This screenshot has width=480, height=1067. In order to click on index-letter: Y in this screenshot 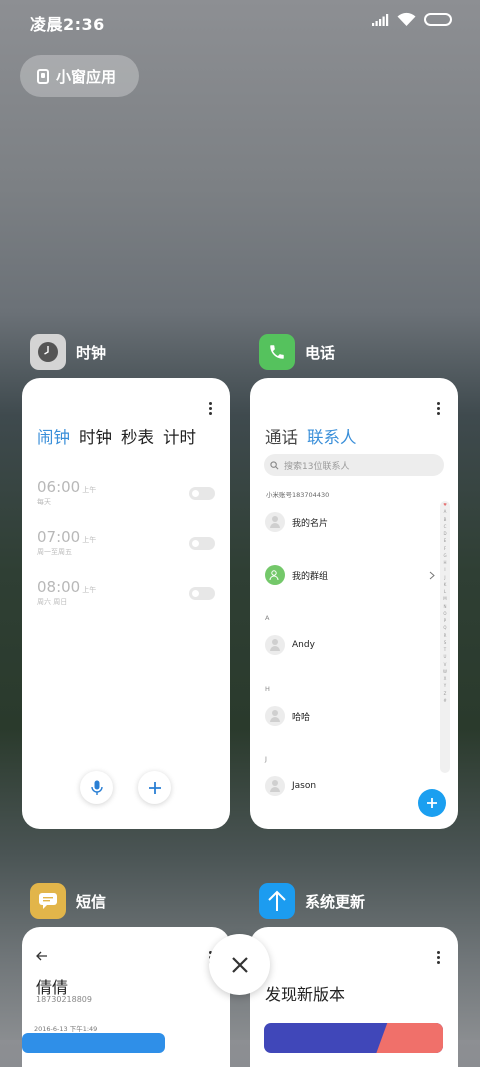, I will do `click(445, 685)`.